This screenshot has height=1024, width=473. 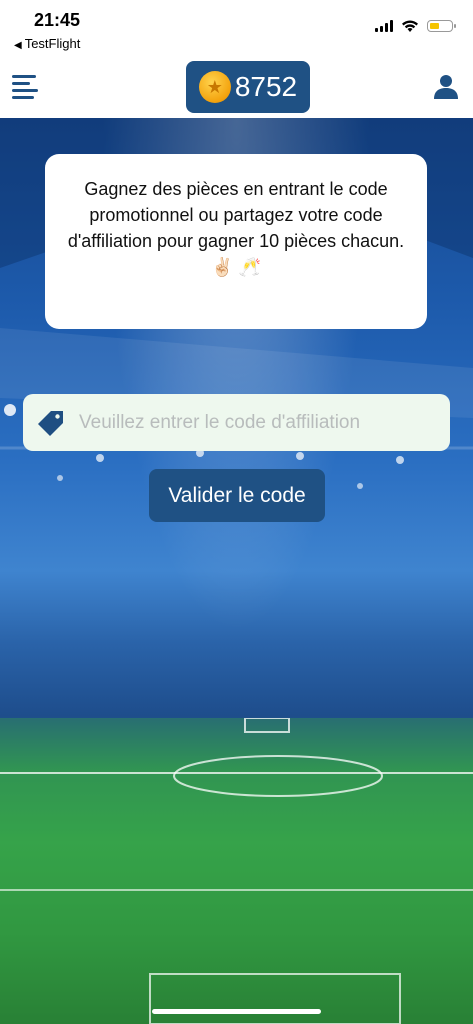 I want to click on back-triangle-icon: ◀, so click(x=18, y=45).